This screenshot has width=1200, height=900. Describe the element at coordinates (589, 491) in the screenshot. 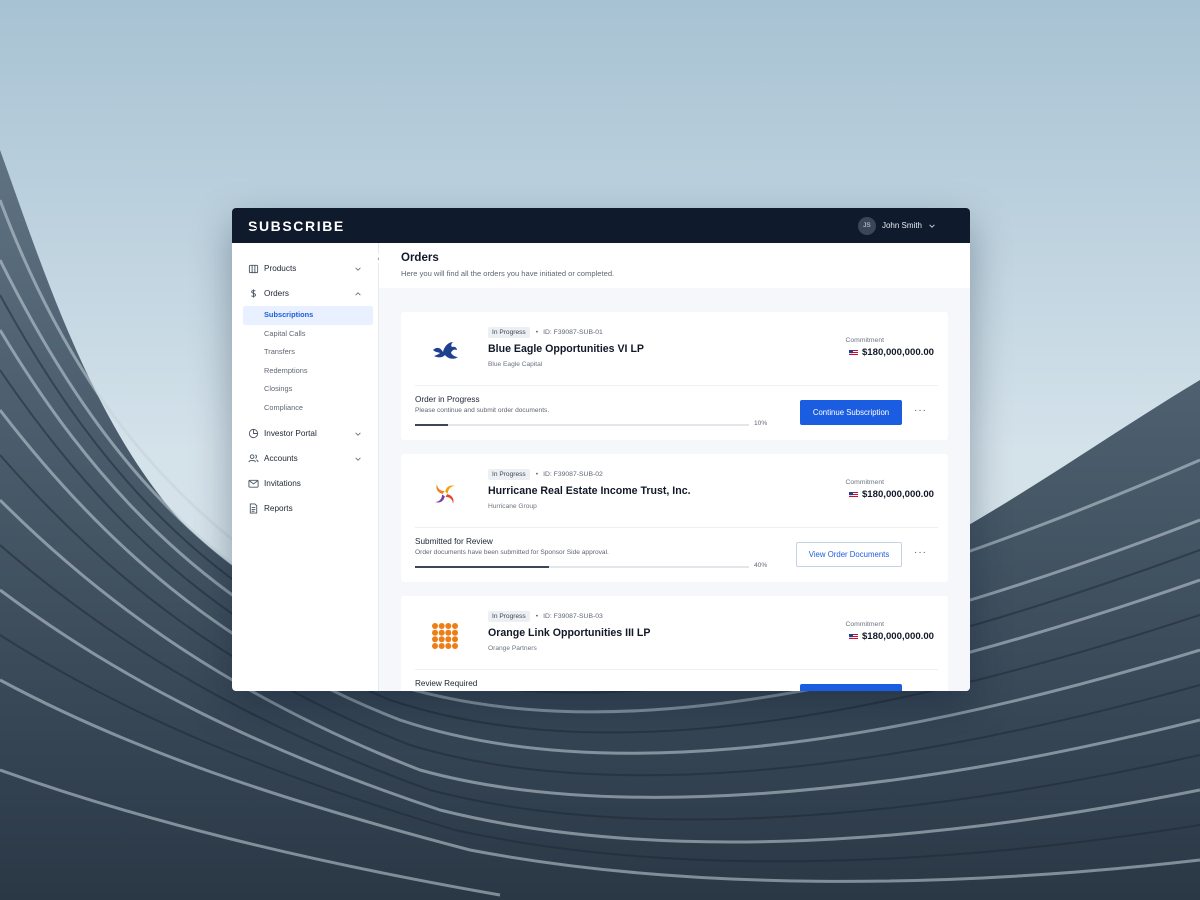

I see `order-title: Hurricane Real Estate Income Trust, Inc.` at that location.